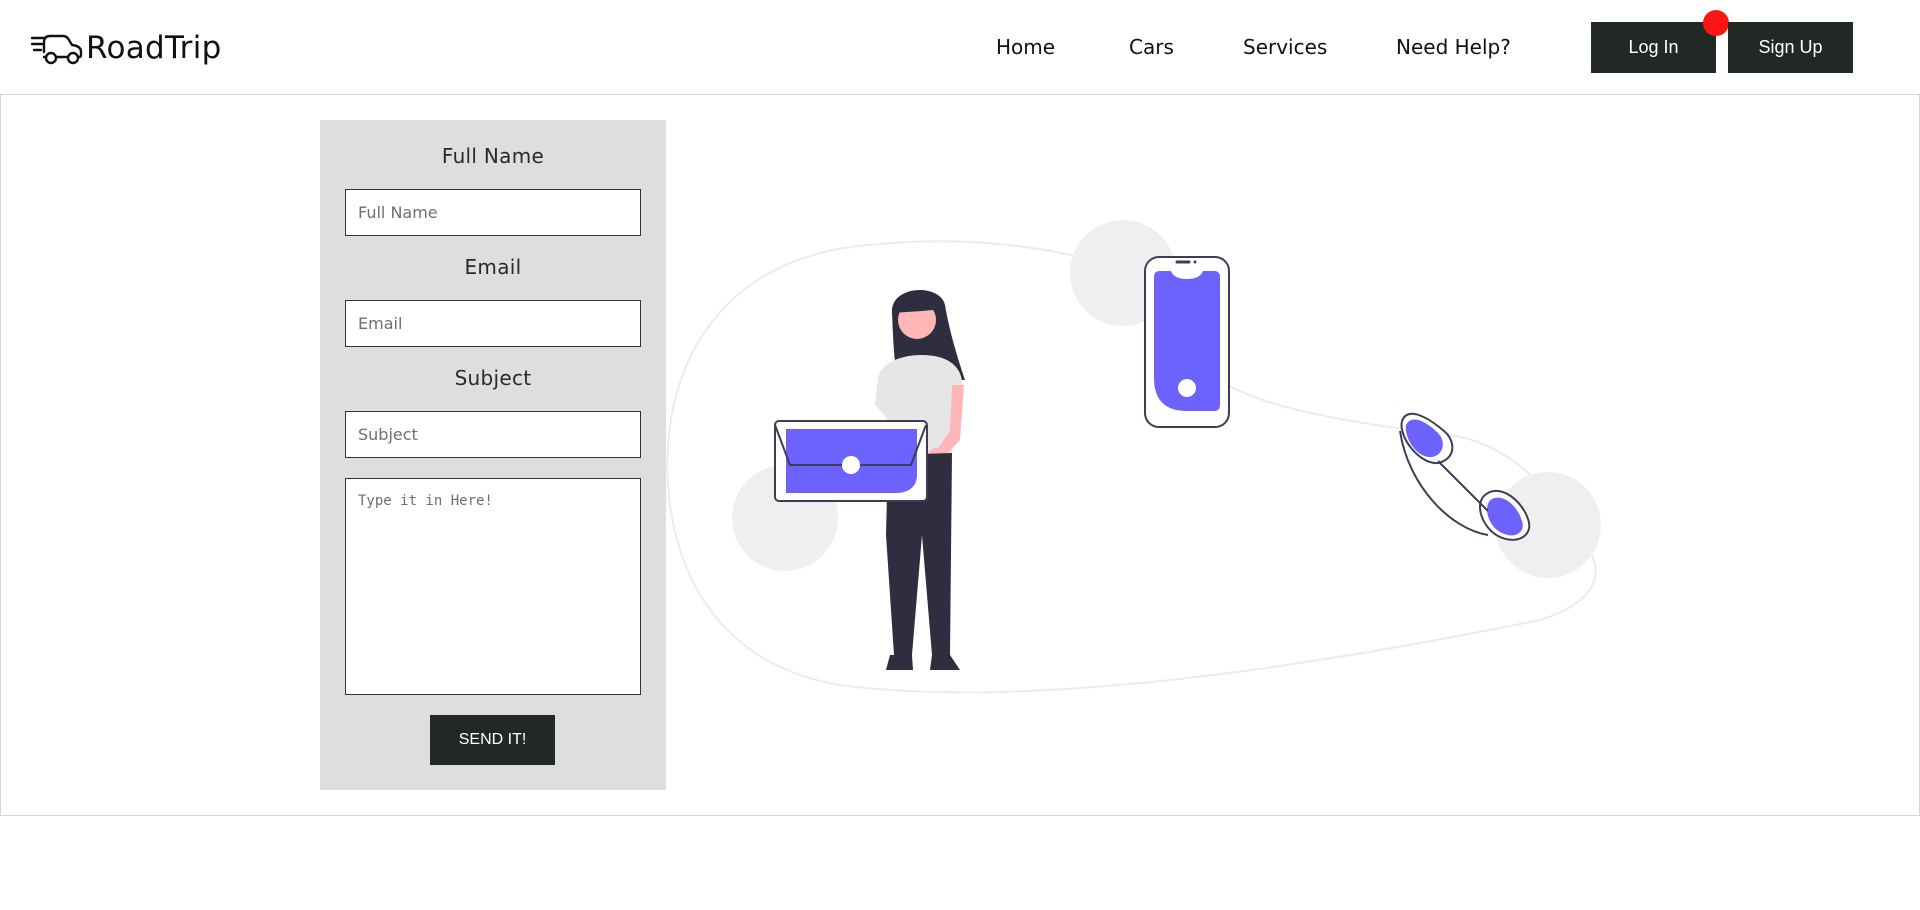 This screenshot has width=1920, height=910. What do you see at coordinates (493, 434) in the screenshot?
I see `subject-input` at bounding box center [493, 434].